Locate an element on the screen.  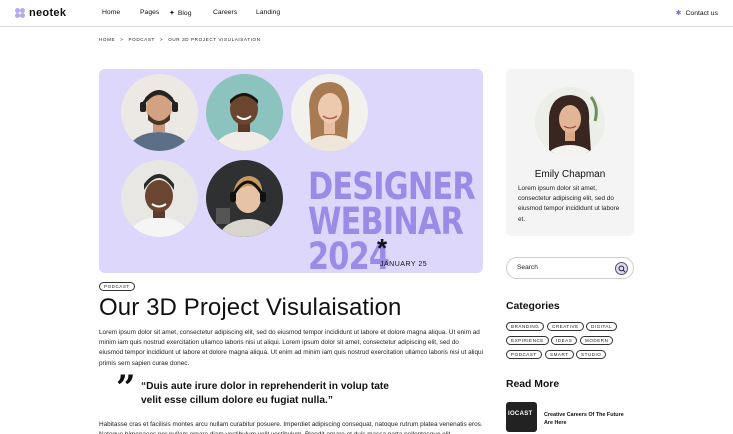
read-more-thumb-text: IOCAST is located at coordinates (520, 414).